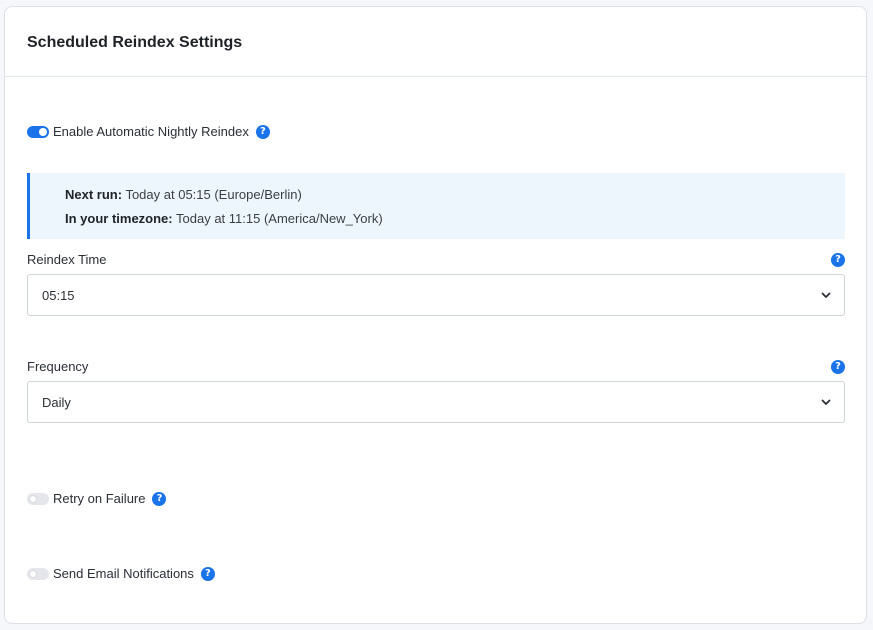 Image resolution: width=873 pixels, height=630 pixels. What do you see at coordinates (436, 259) in the screenshot?
I see `reindex-time-label-row: Reindex Time ?` at bounding box center [436, 259].